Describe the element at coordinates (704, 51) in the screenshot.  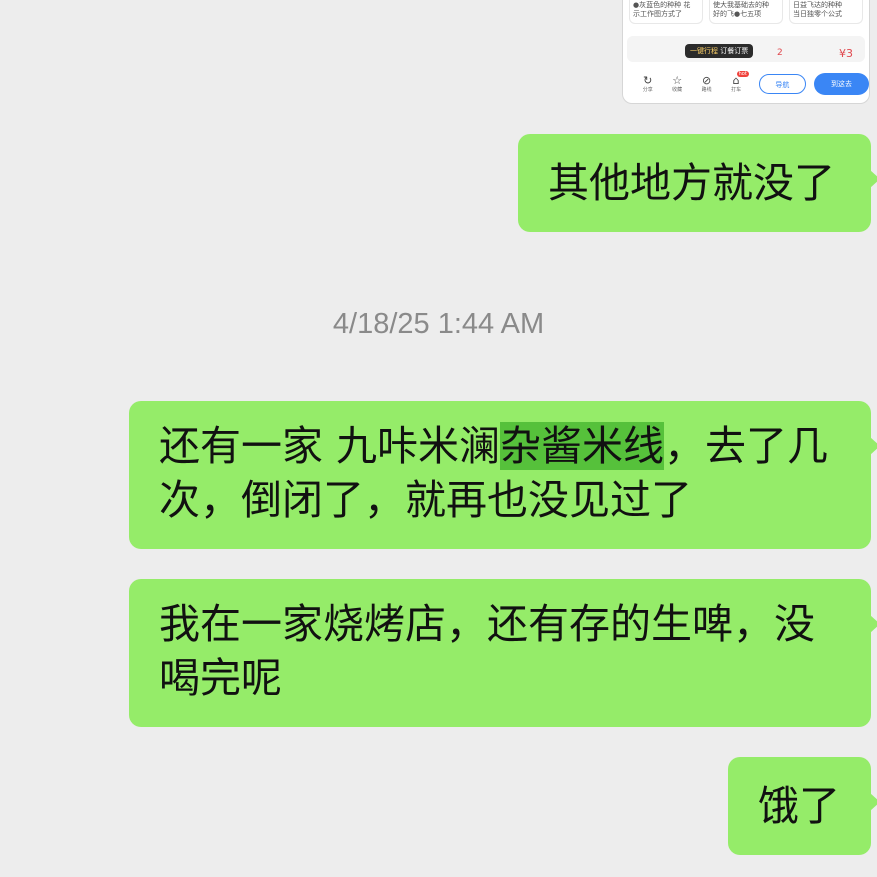
I see `thumb-pill-prefix: 一键行程` at that location.